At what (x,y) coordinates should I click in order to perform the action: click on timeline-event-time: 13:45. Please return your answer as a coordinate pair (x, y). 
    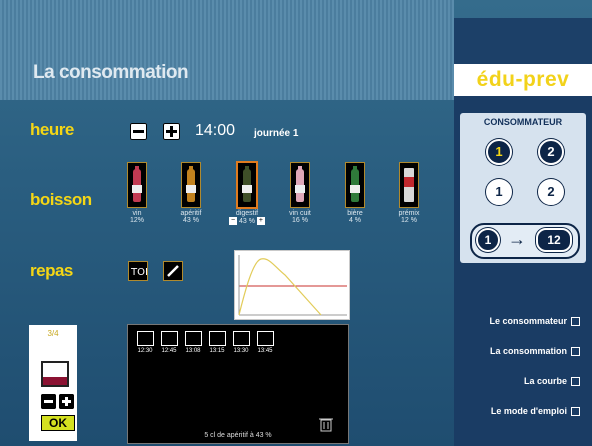
    Looking at the image, I should click on (265, 351).